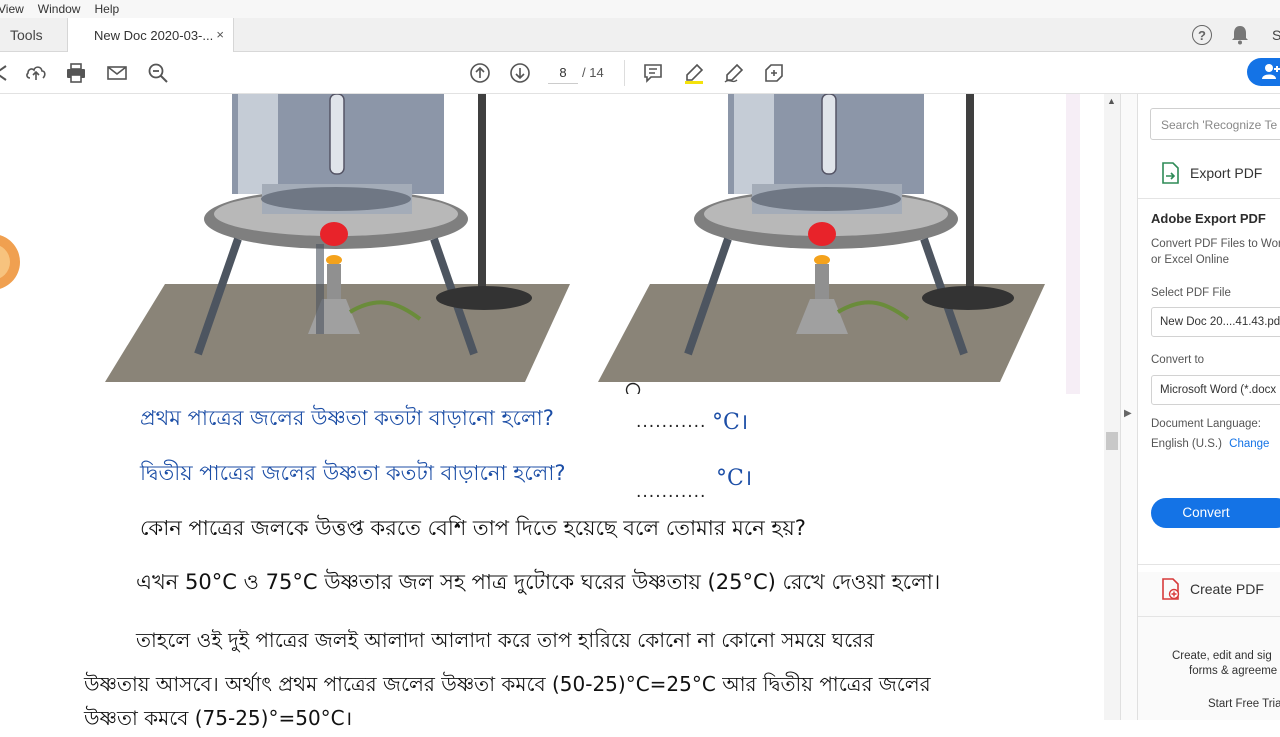 Image resolution: width=1280 pixels, height=737 pixels. I want to click on unit-2: °C।, so click(734, 478).